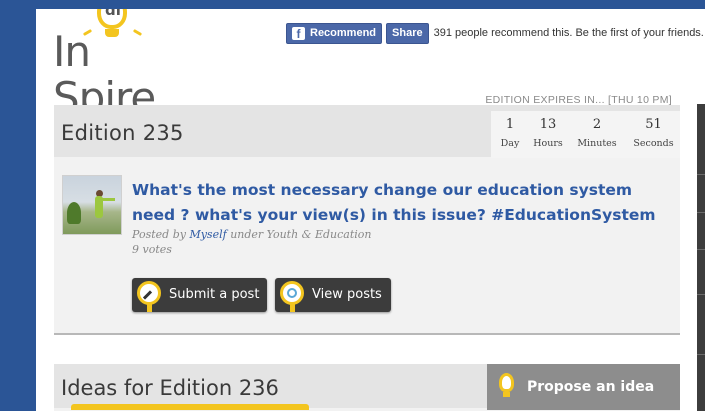 The height and width of the screenshot is (411, 705). What do you see at coordinates (548, 143) in the screenshot?
I see `countdown-label: Hours` at bounding box center [548, 143].